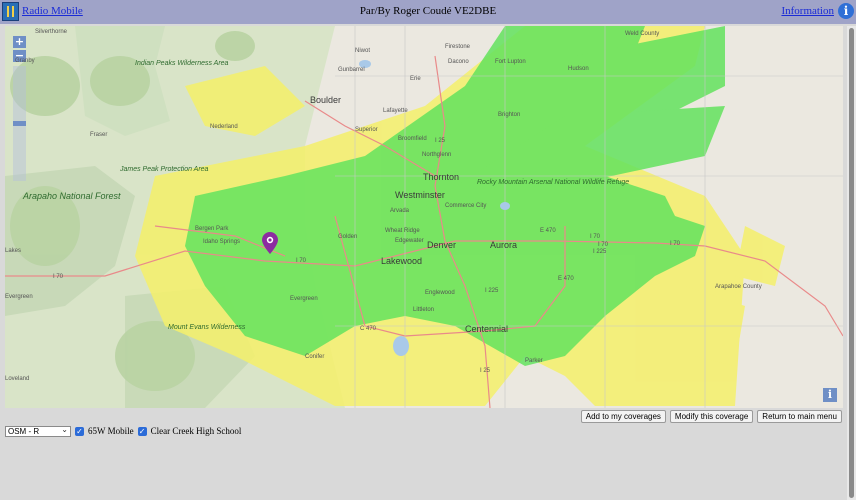 This screenshot has width=856, height=500. I want to click on map-label: Superior, so click(366, 130).